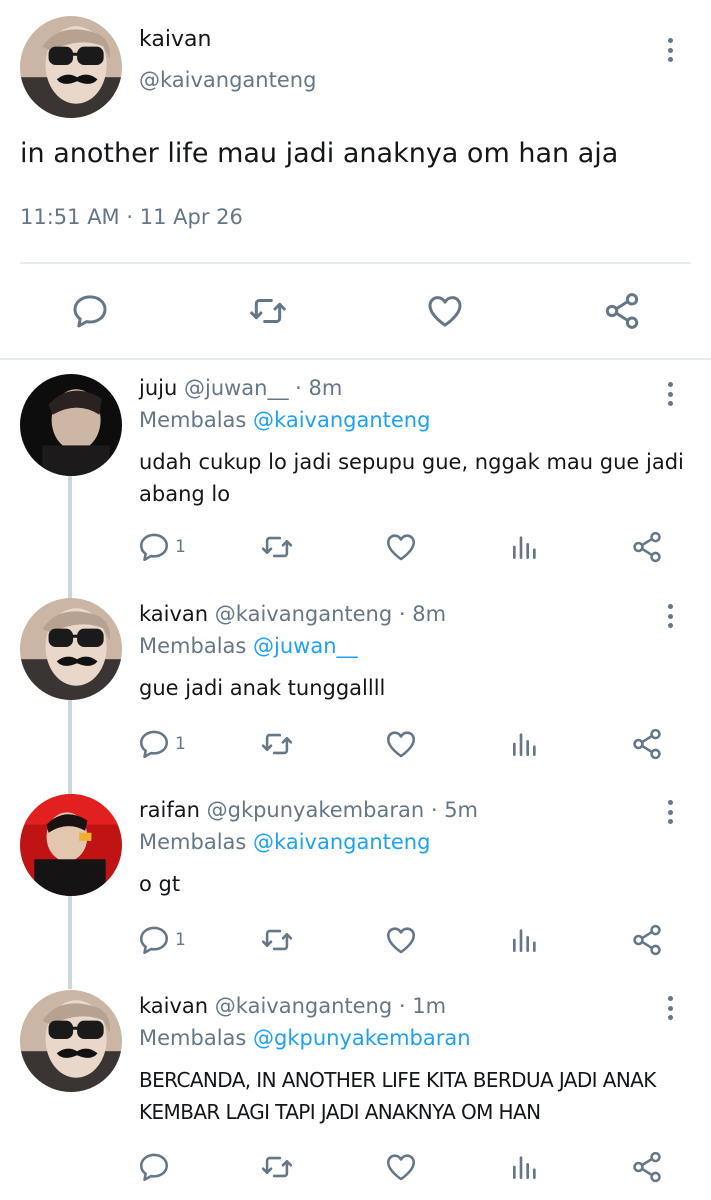  What do you see at coordinates (355, 1170) in the screenshot?
I see `reply-actions` at bounding box center [355, 1170].